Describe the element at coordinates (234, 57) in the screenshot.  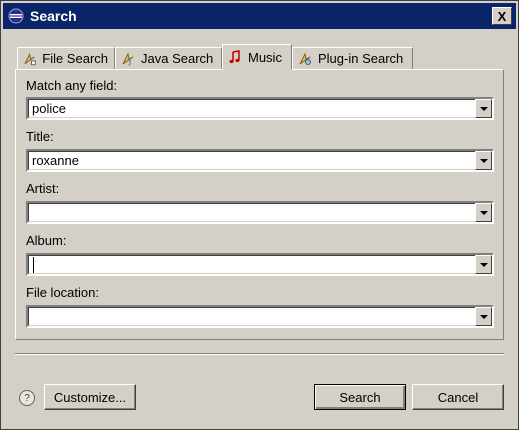
I see `music-note-icon` at that location.